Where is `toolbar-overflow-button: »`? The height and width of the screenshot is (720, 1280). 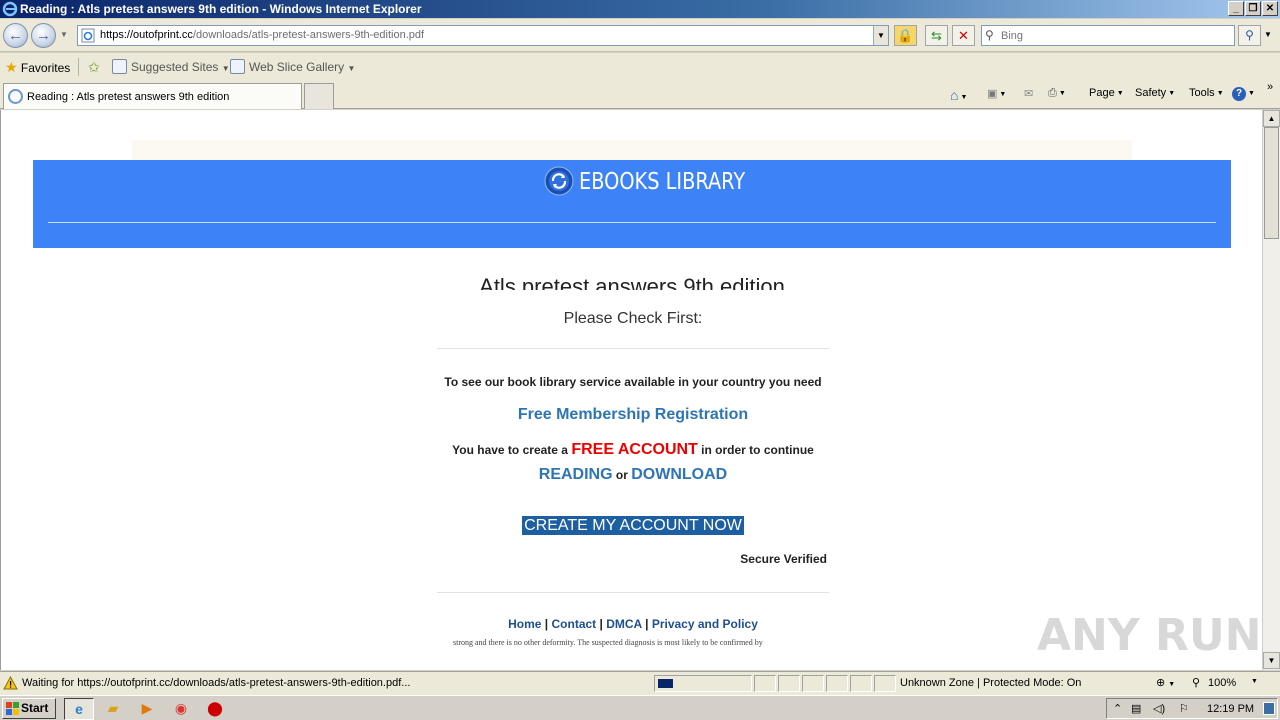 toolbar-overflow-button: » is located at coordinates (1270, 87).